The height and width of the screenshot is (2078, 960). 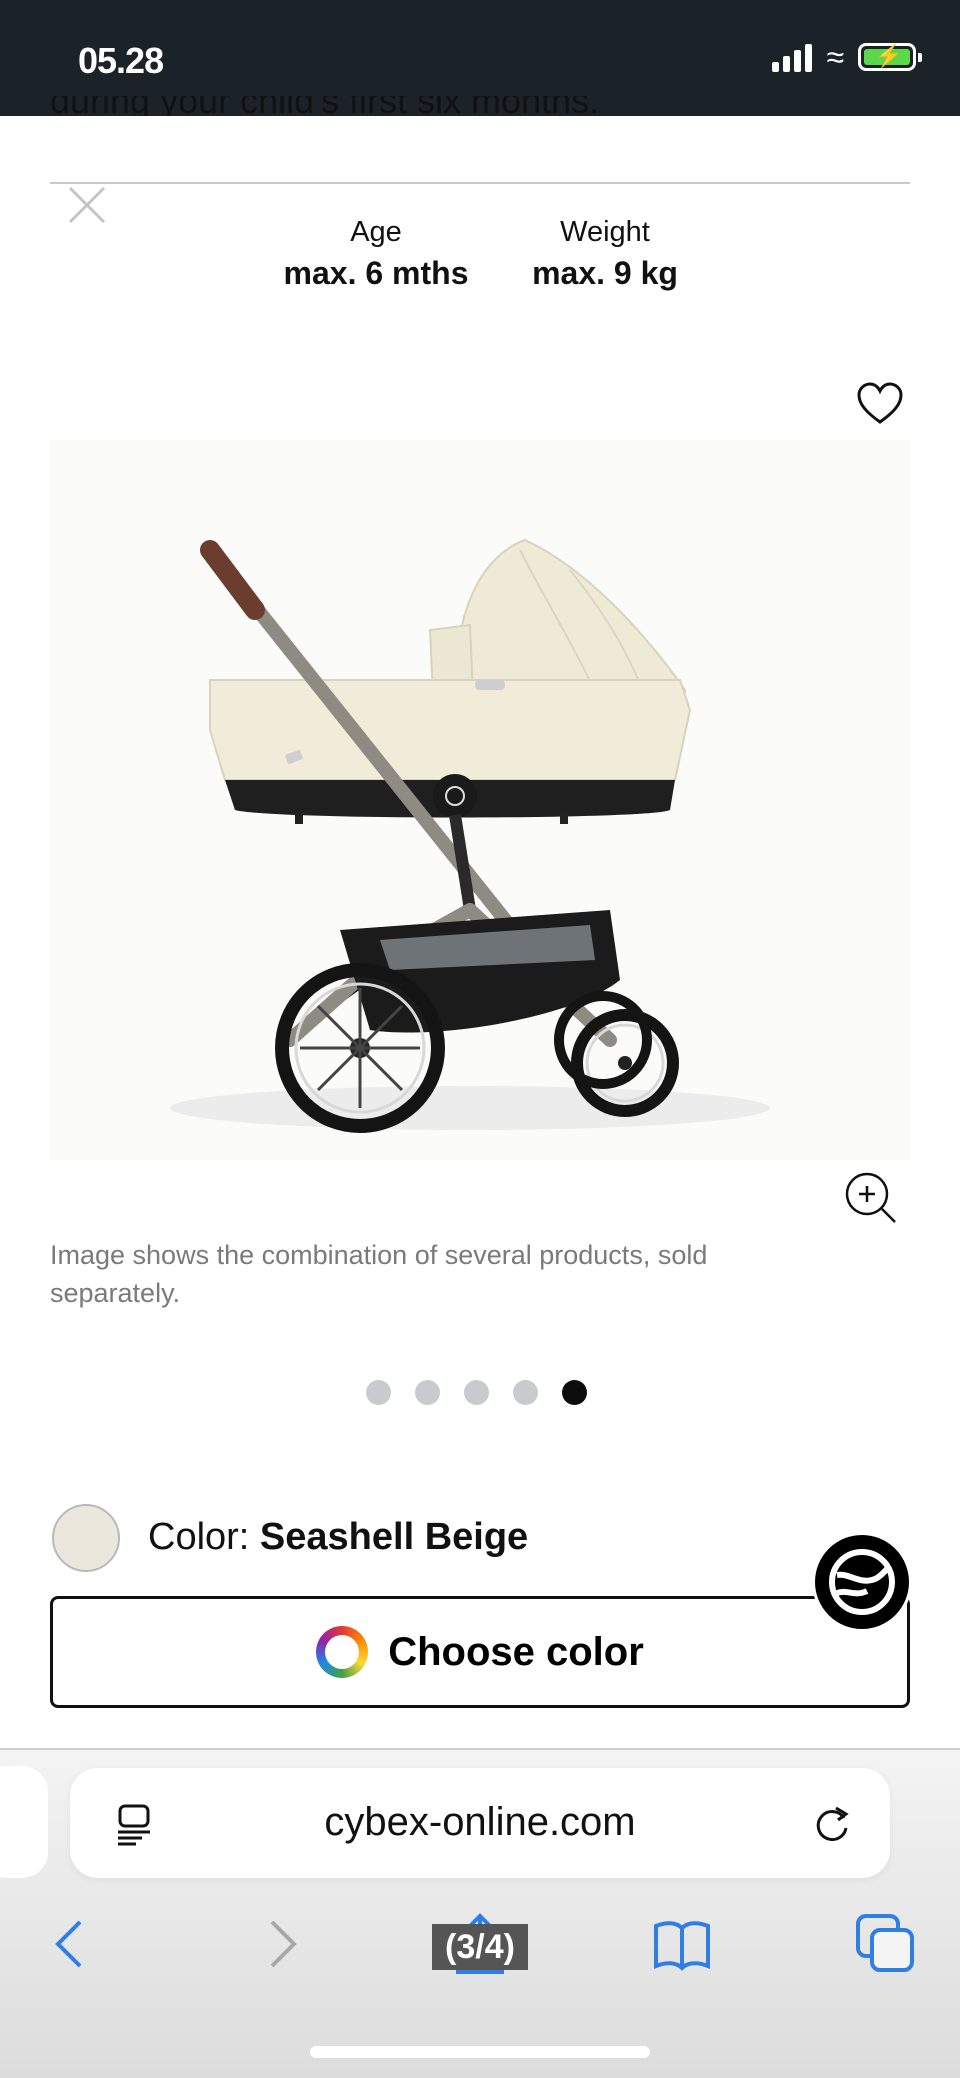 I want to click on choose-color-label: Choose color, so click(x=516, y=1651).